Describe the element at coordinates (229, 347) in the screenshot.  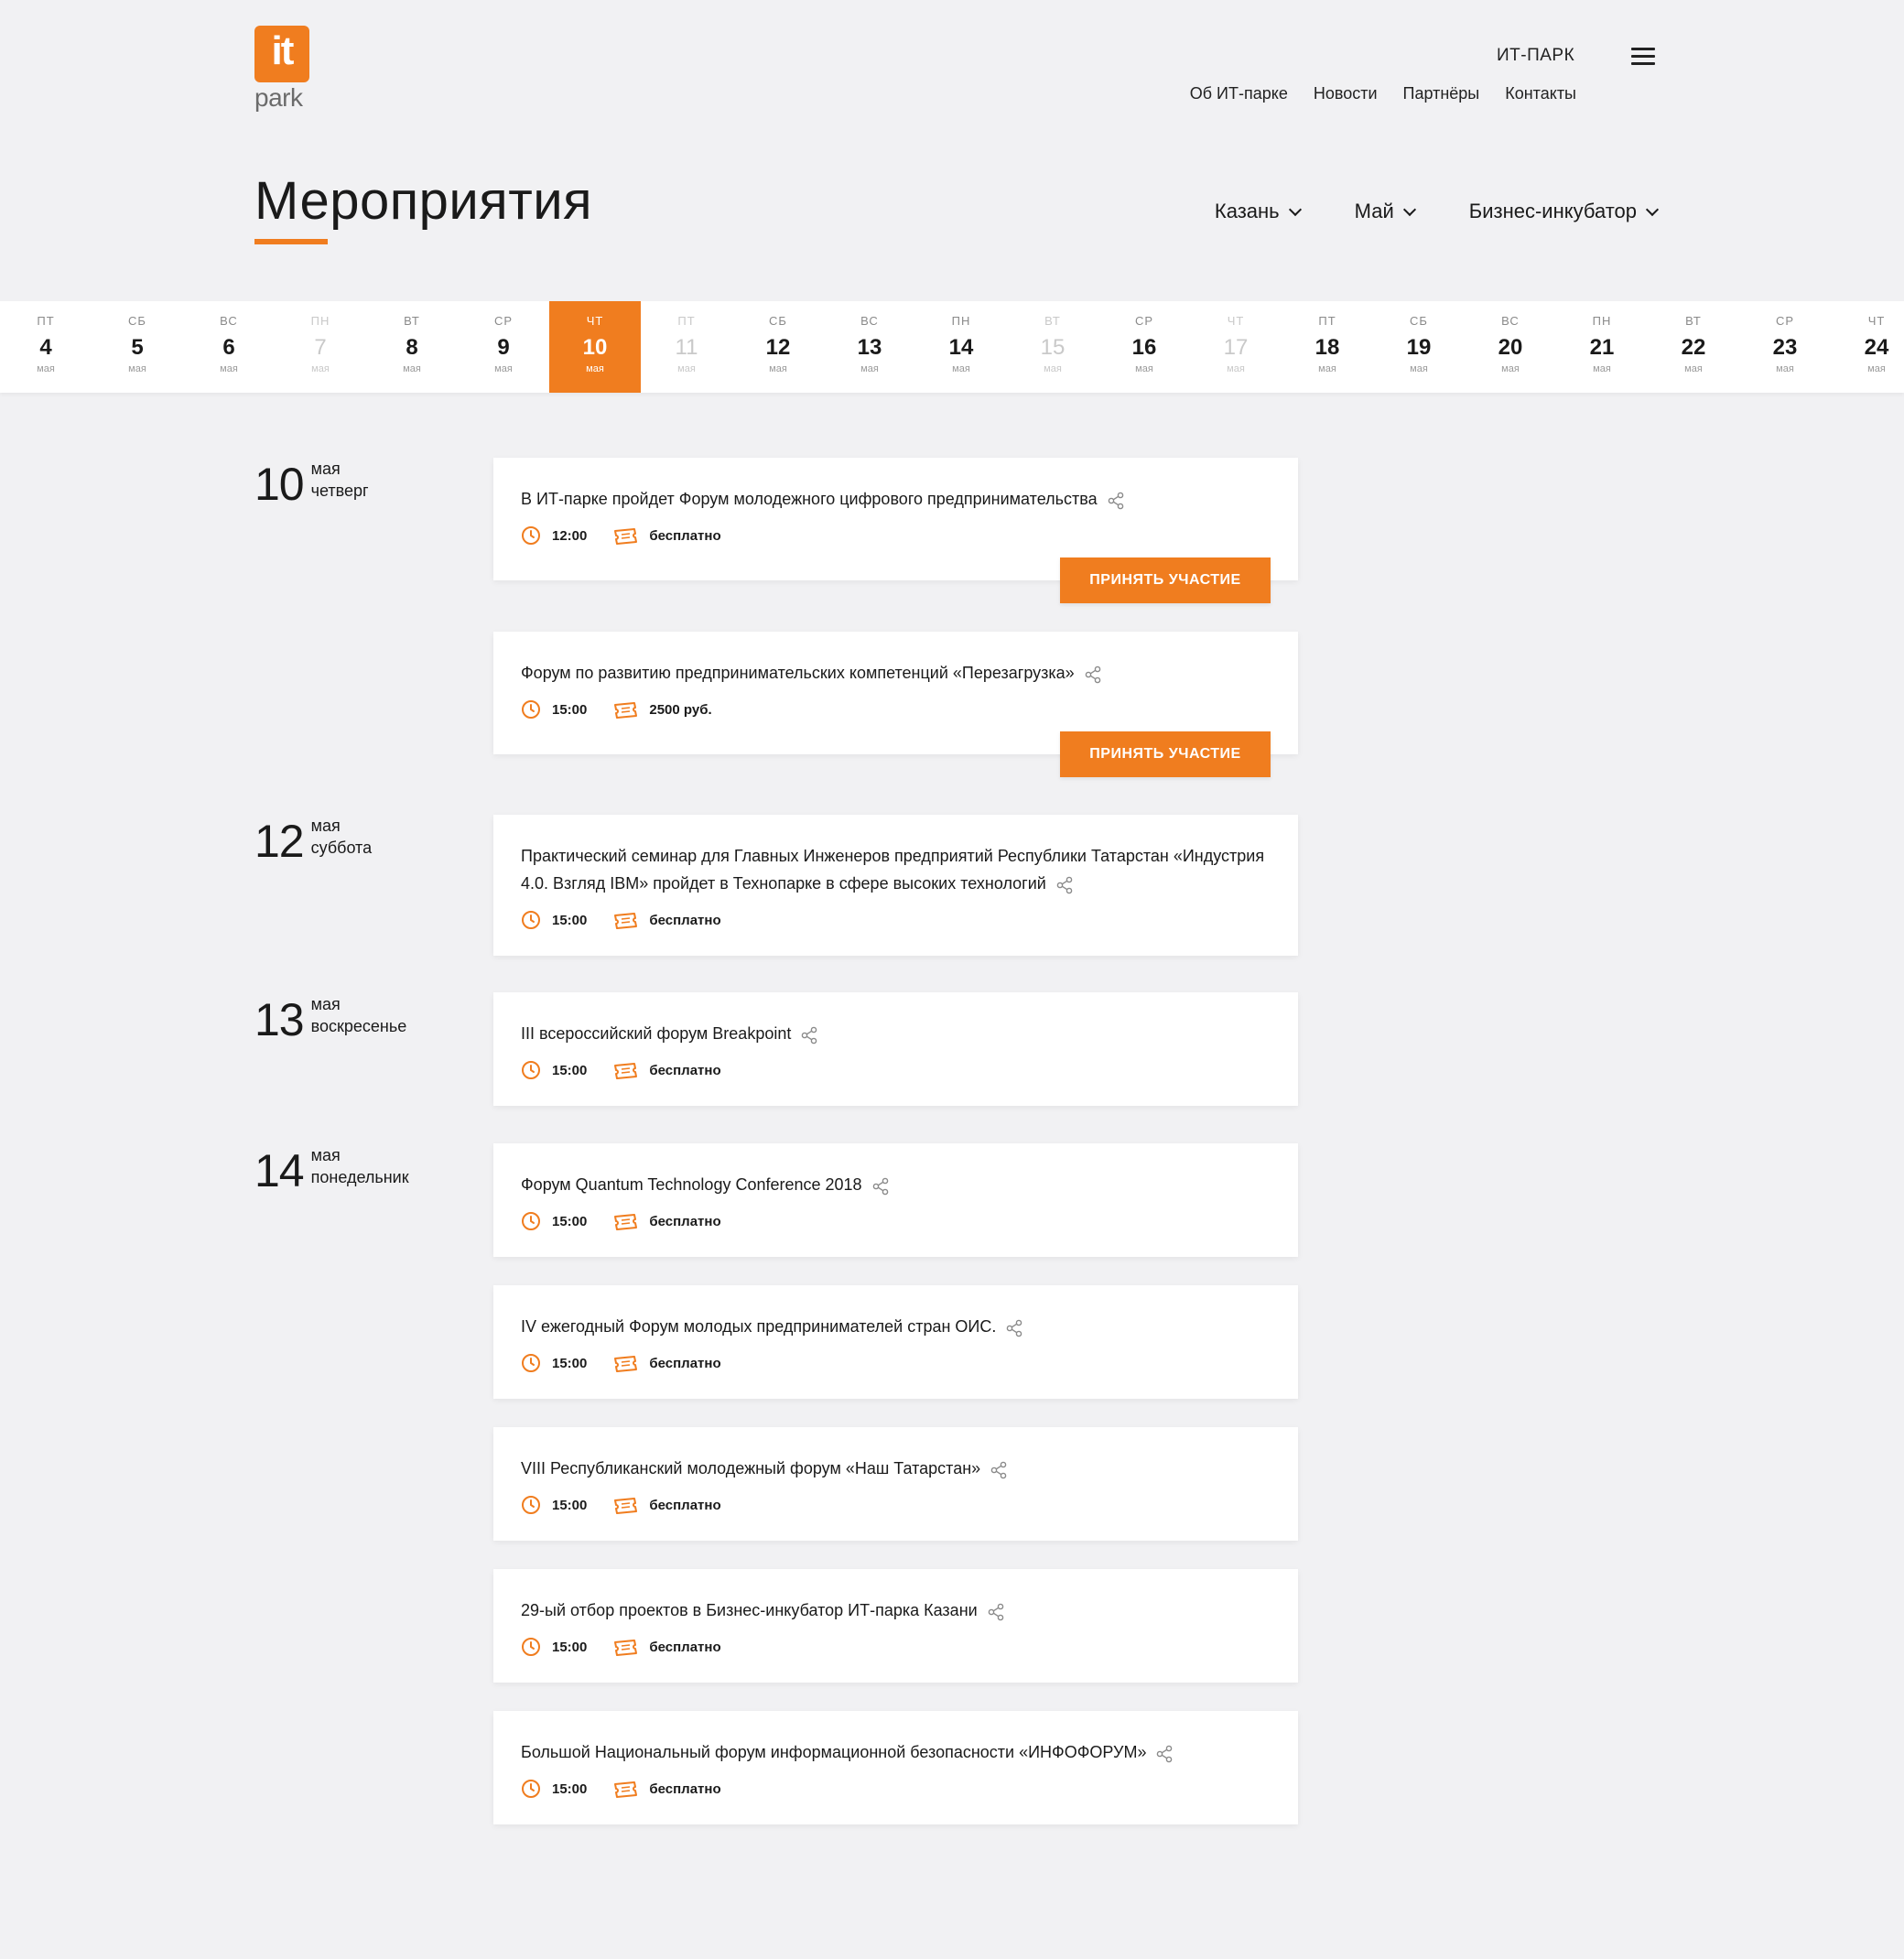
I see `calendar-day: вс 6 мая` at that location.